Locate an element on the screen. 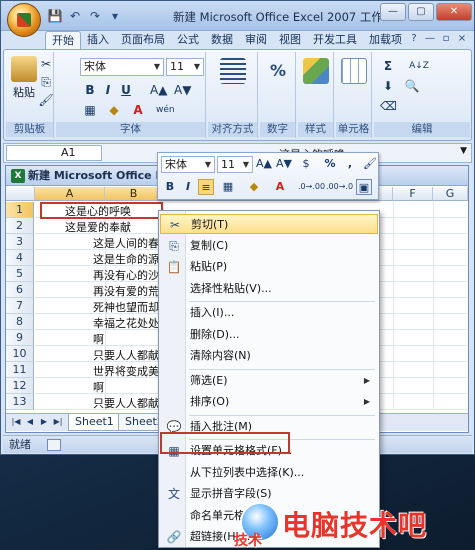  row-header: 13 is located at coordinates (20, 402).